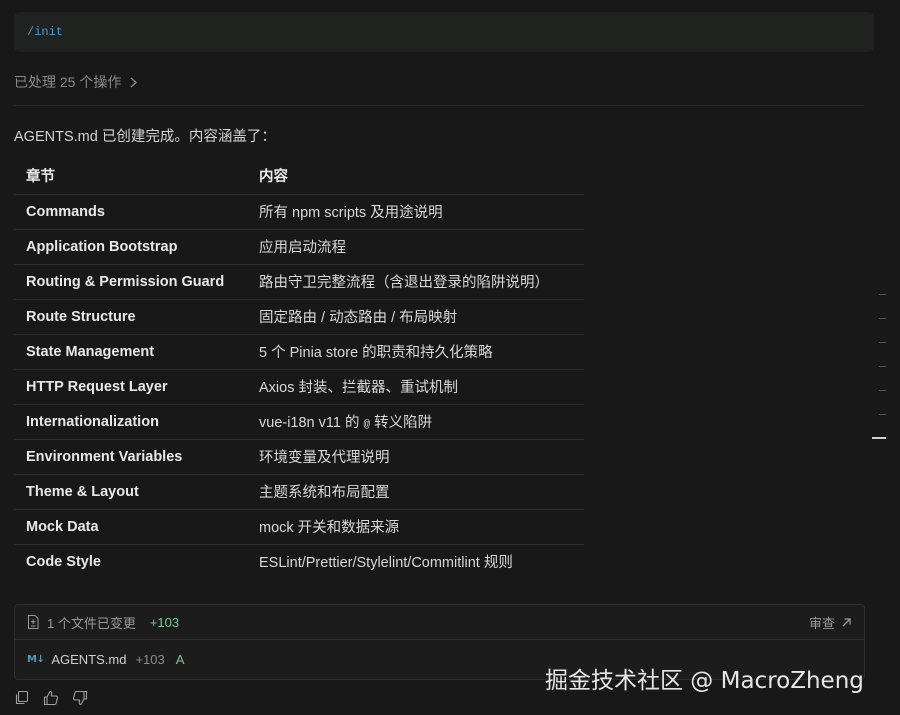 The width and height of the screenshot is (900, 715). What do you see at coordinates (130, 176) in the screenshot?
I see `column-header-section: 章节` at bounding box center [130, 176].